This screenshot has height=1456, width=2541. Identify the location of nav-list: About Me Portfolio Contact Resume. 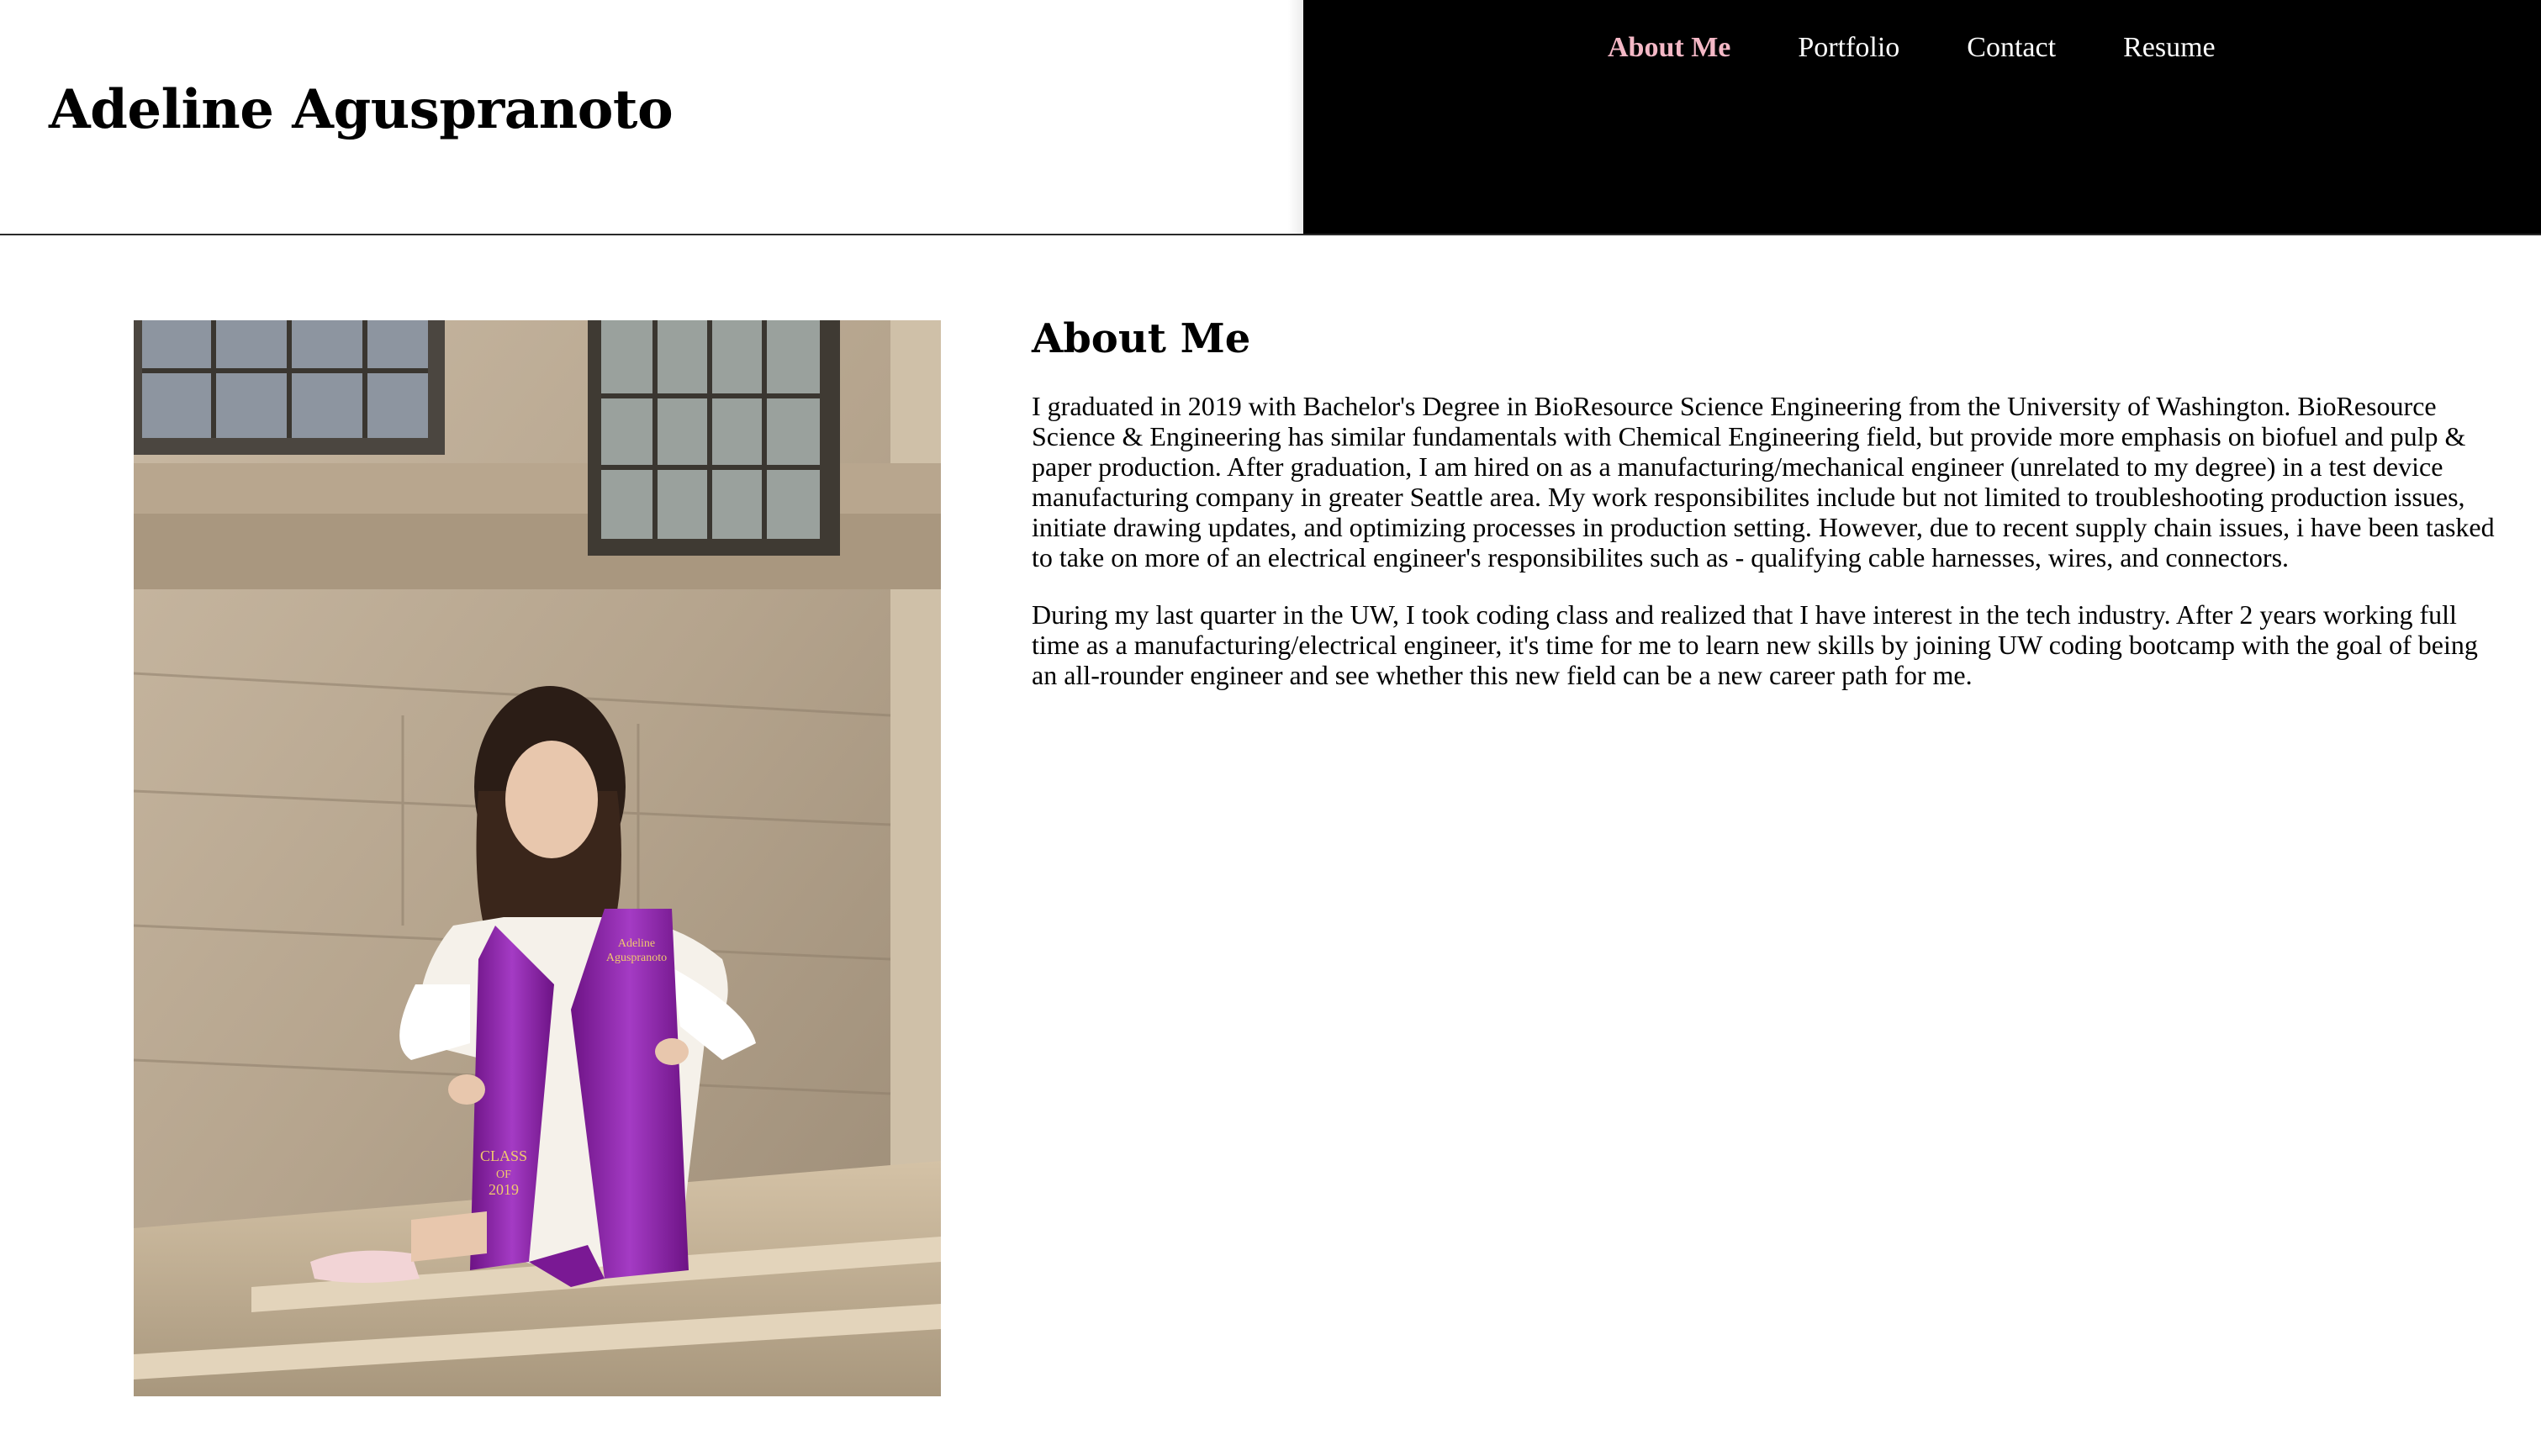
(1912, 48).